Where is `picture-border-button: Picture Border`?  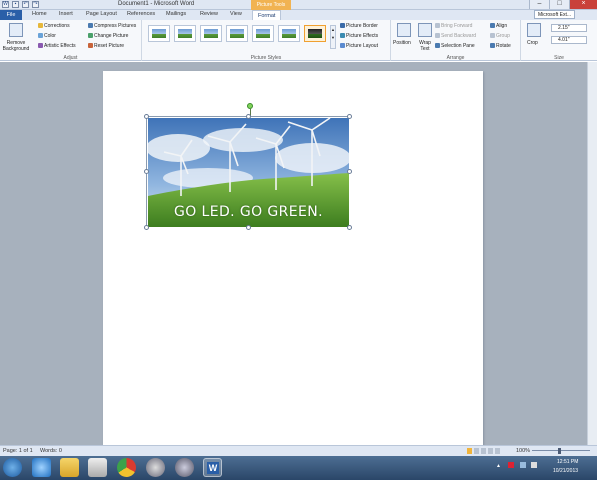 picture-border-button: Picture Border is located at coordinates (359, 26).